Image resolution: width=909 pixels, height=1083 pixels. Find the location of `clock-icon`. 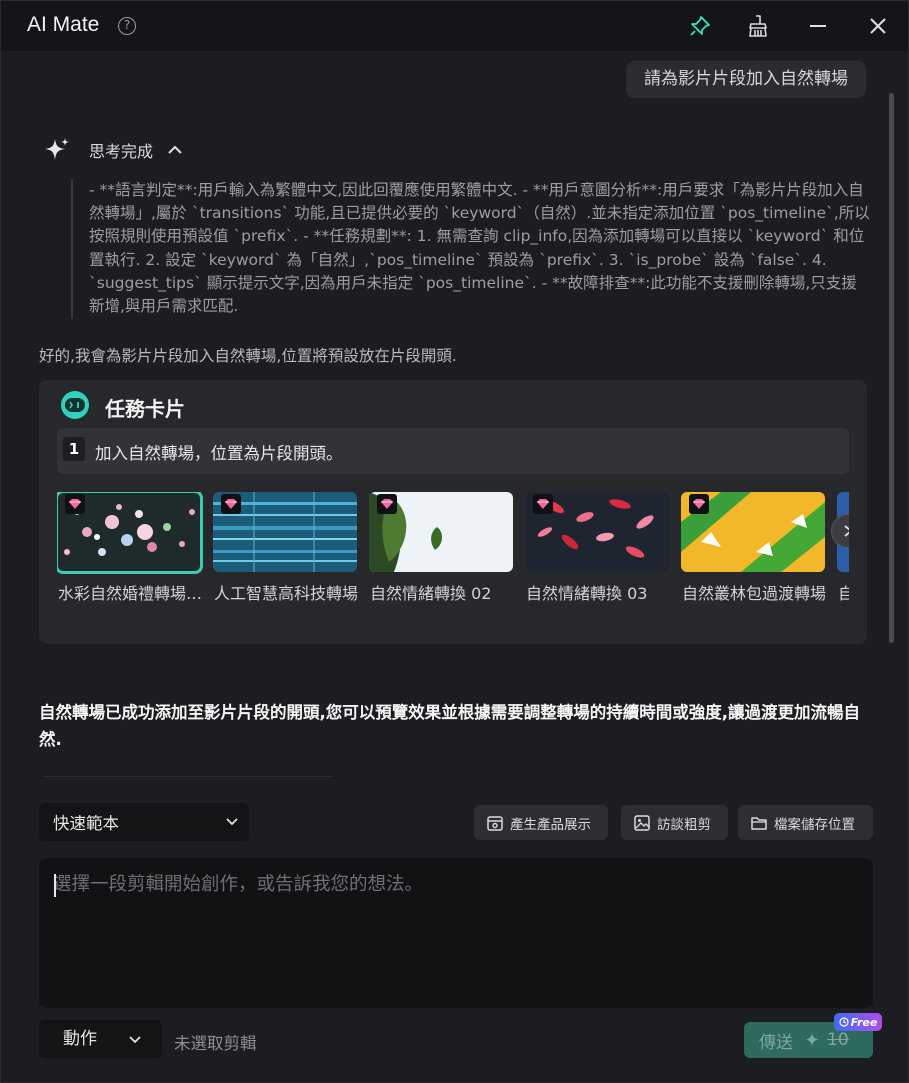

clock-icon is located at coordinates (844, 1022).